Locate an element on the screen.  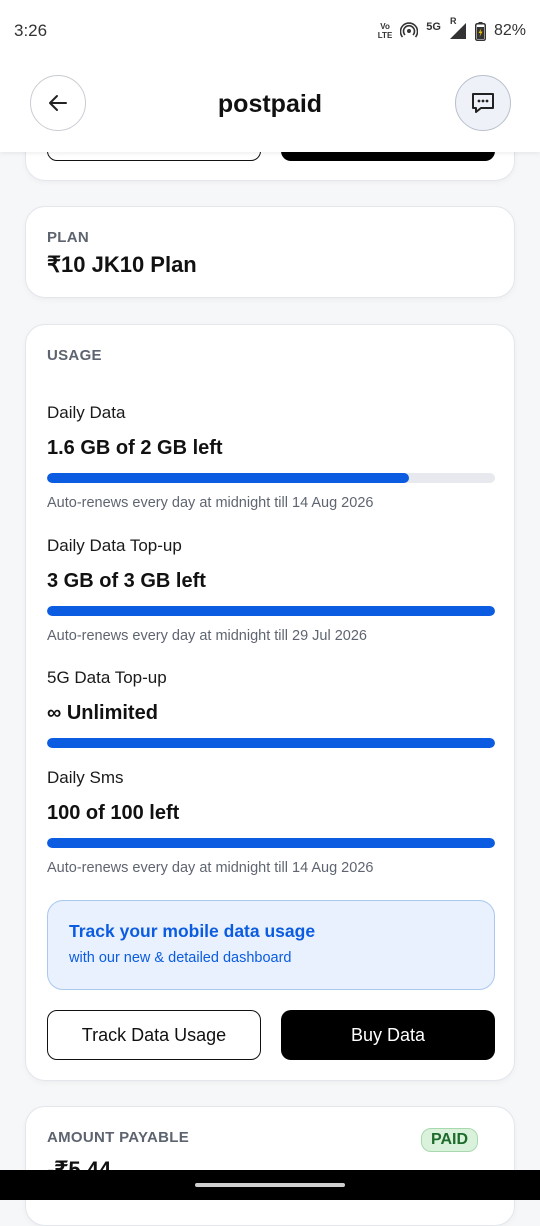
usage-title: 5G Data Top-up is located at coordinates (107, 677).